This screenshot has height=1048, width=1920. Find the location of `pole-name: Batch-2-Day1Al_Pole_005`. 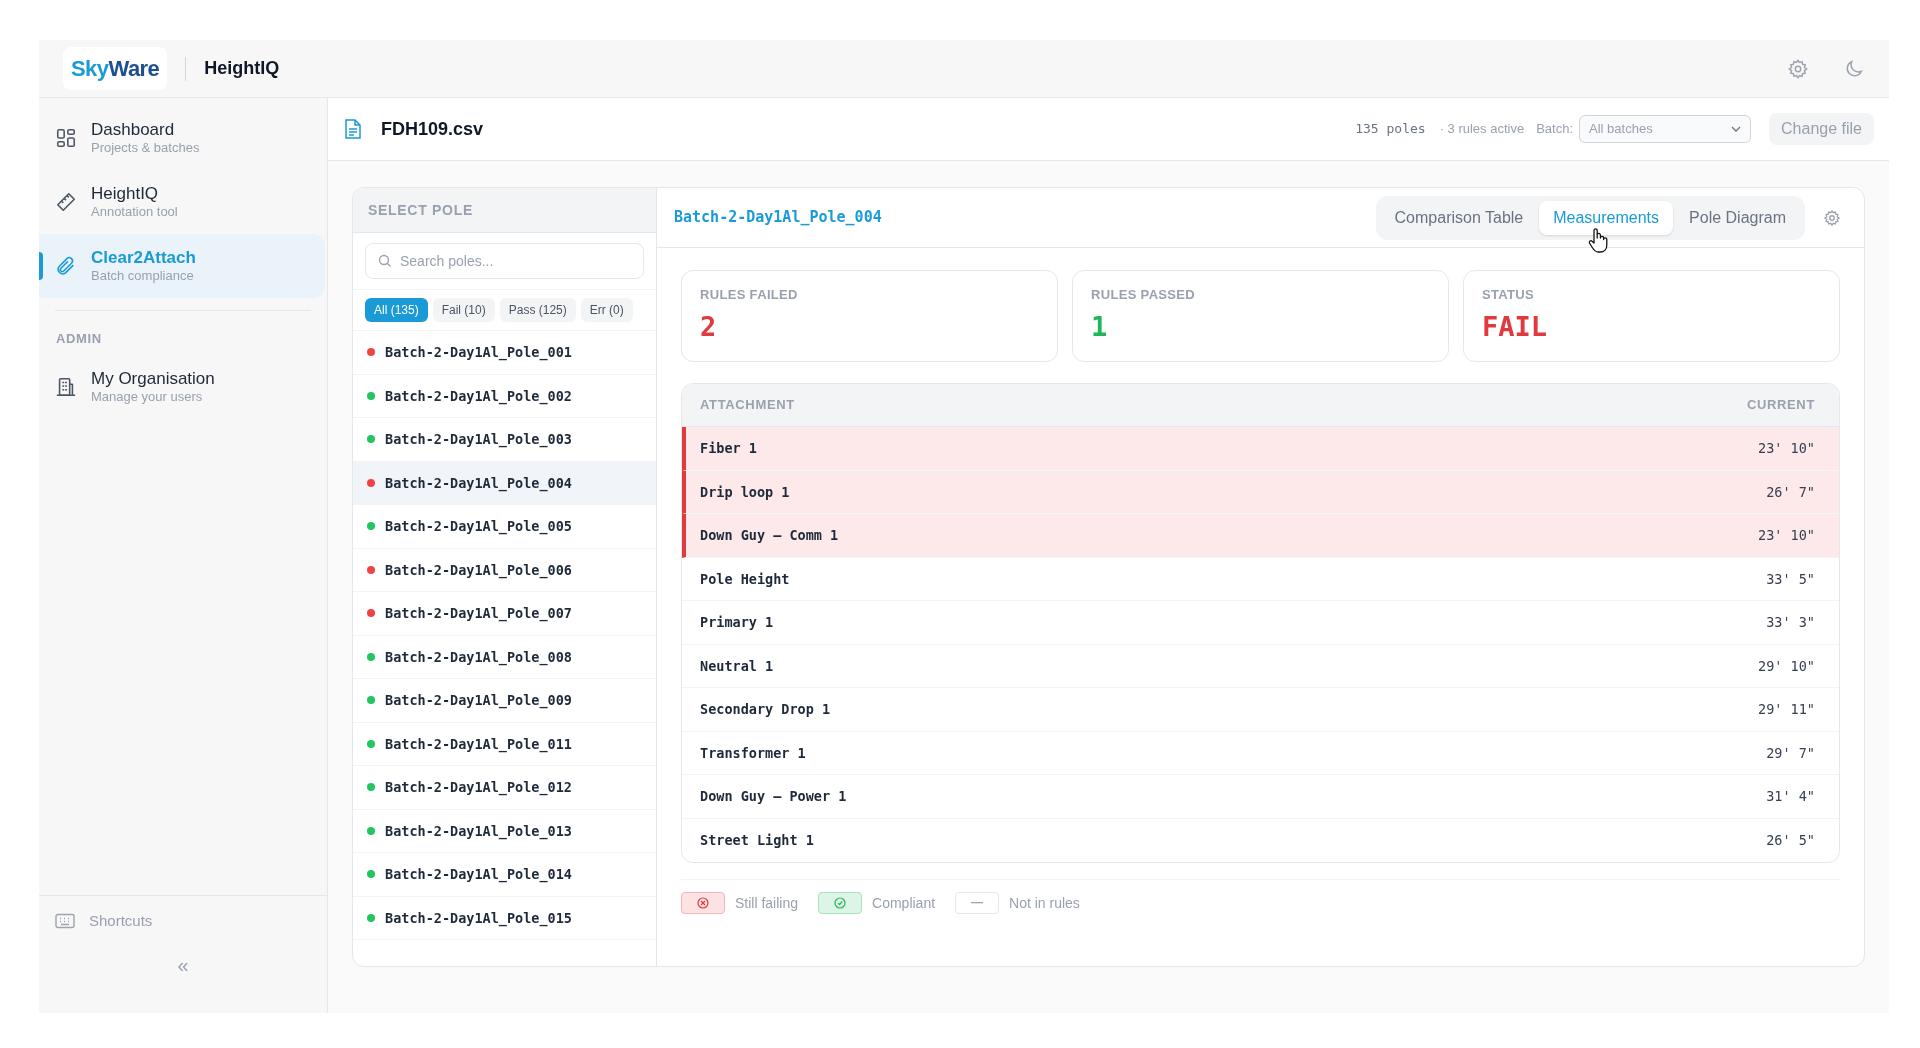

pole-name: Batch-2-Day1Al_Pole_005 is located at coordinates (478, 527).